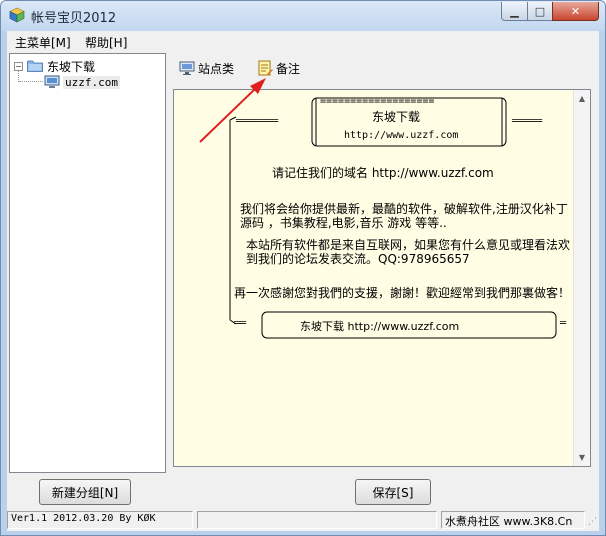 Image resolution: width=606 pixels, height=536 pixels. Describe the element at coordinates (43, 42) in the screenshot. I see `menu-main: 主菜单[M]` at that location.